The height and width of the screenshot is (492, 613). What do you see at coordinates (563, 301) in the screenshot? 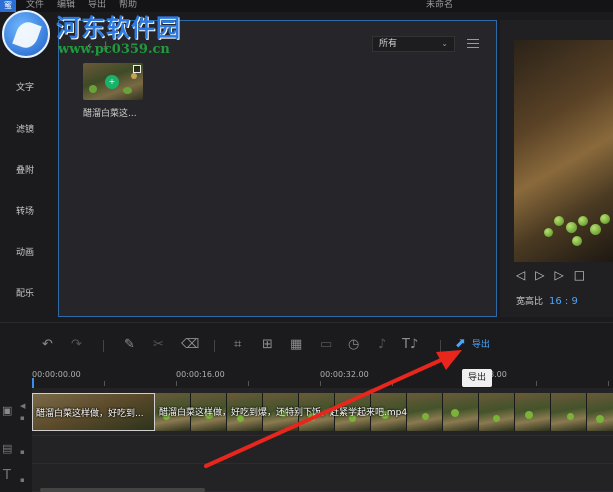
I see `aspect-ratio-value: 16 : 9` at bounding box center [563, 301].